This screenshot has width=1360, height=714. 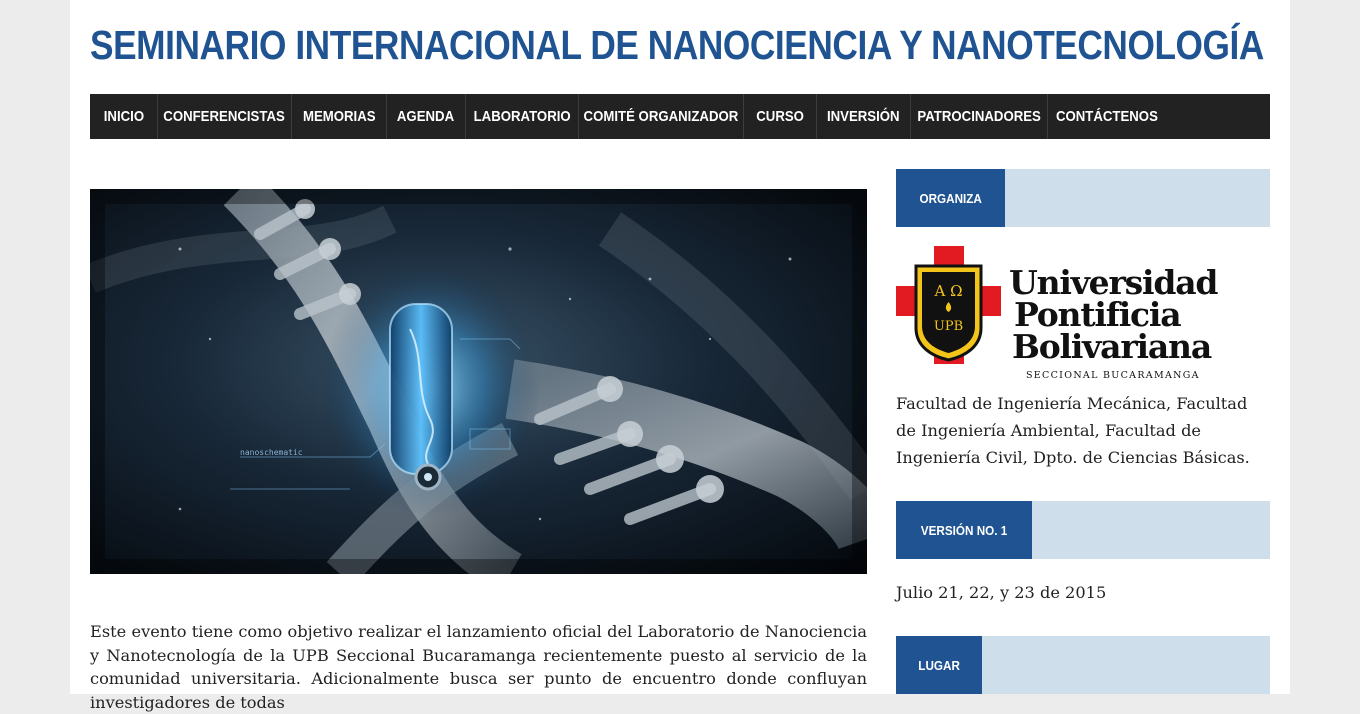 I want to click on nav-item-agenda: AGENDA, so click(x=426, y=116).